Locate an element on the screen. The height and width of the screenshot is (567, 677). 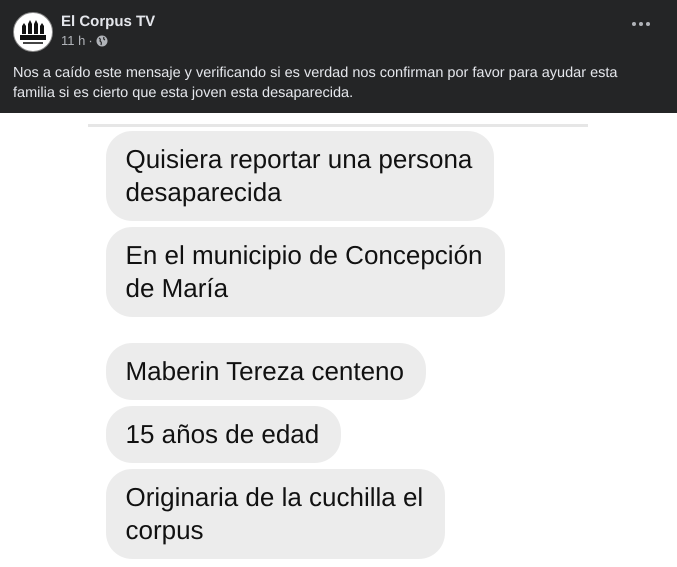
message-bubble: 15 años de edad is located at coordinates (224, 434).